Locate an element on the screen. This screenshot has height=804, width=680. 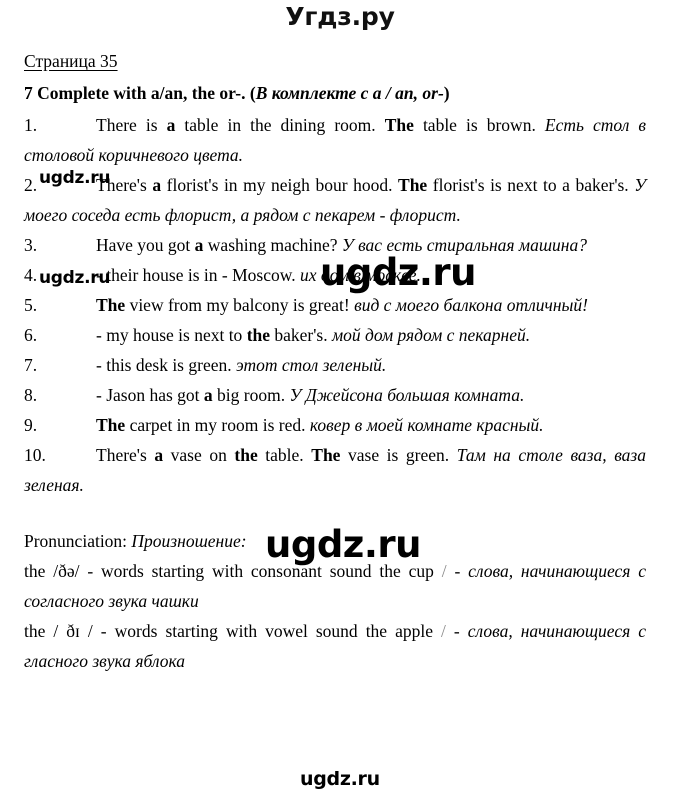
item-text-en: big room. is located at coordinates (251, 395).